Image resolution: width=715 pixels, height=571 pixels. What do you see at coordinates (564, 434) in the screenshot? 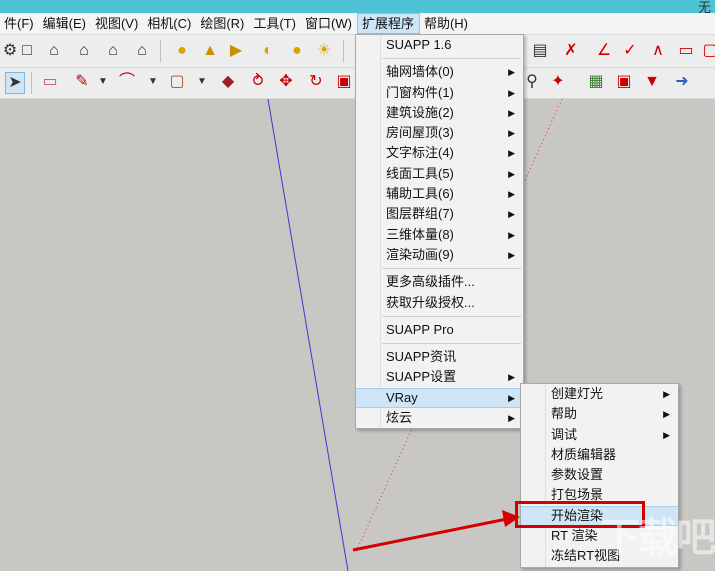
I see `menu-item-label: 调试` at bounding box center [564, 434].